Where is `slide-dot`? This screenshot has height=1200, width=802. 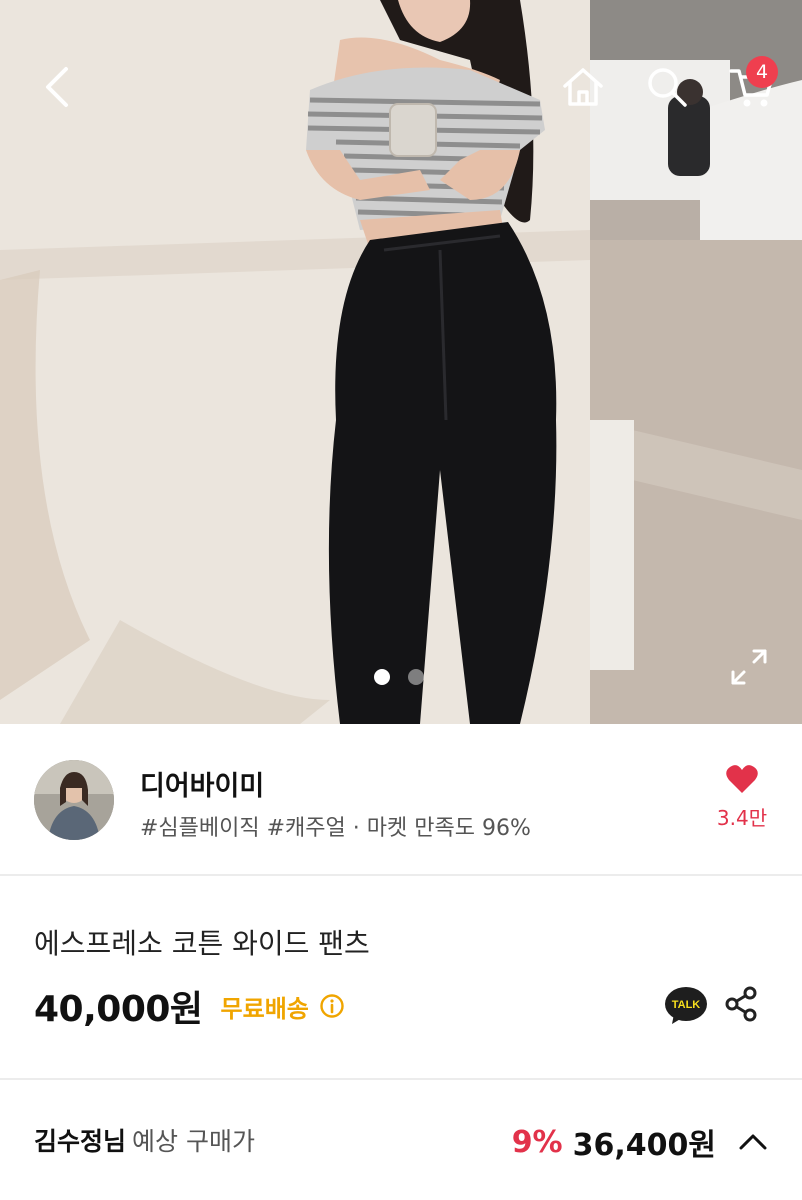 slide-dot is located at coordinates (416, 677).